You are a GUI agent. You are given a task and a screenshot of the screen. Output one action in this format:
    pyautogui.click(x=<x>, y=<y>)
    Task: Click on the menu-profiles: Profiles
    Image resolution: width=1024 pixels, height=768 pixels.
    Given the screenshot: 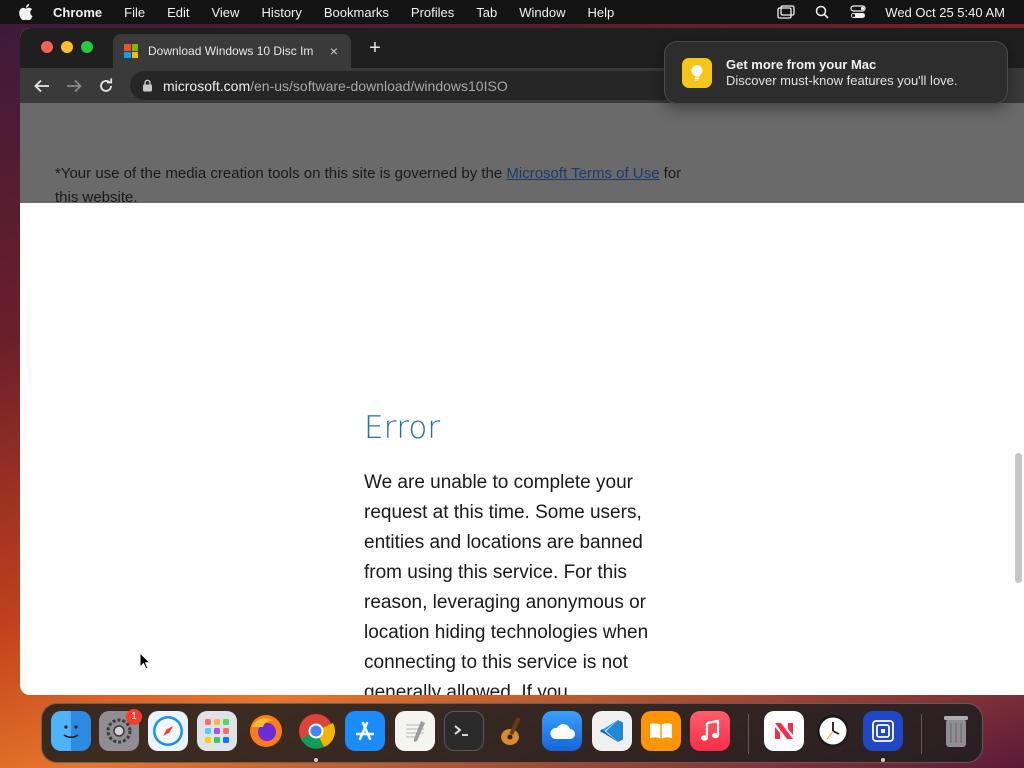 What is the action you would take?
    pyautogui.click(x=432, y=12)
    